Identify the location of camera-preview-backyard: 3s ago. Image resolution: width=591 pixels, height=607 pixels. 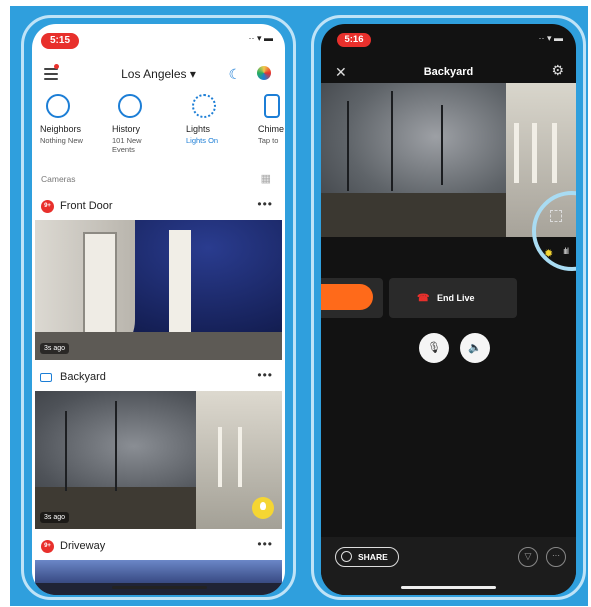
(158, 460).